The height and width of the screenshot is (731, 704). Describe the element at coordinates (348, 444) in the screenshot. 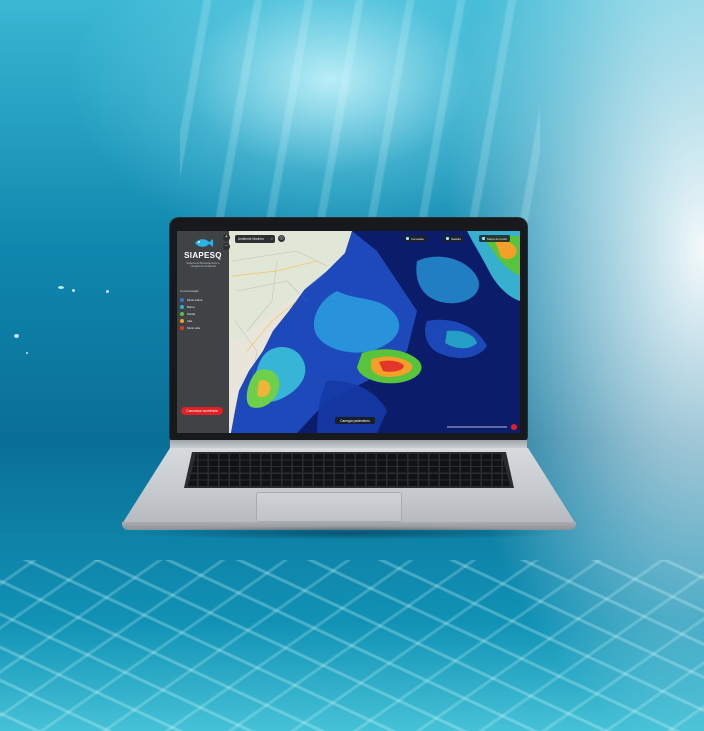

I see `laptop-hinge` at that location.